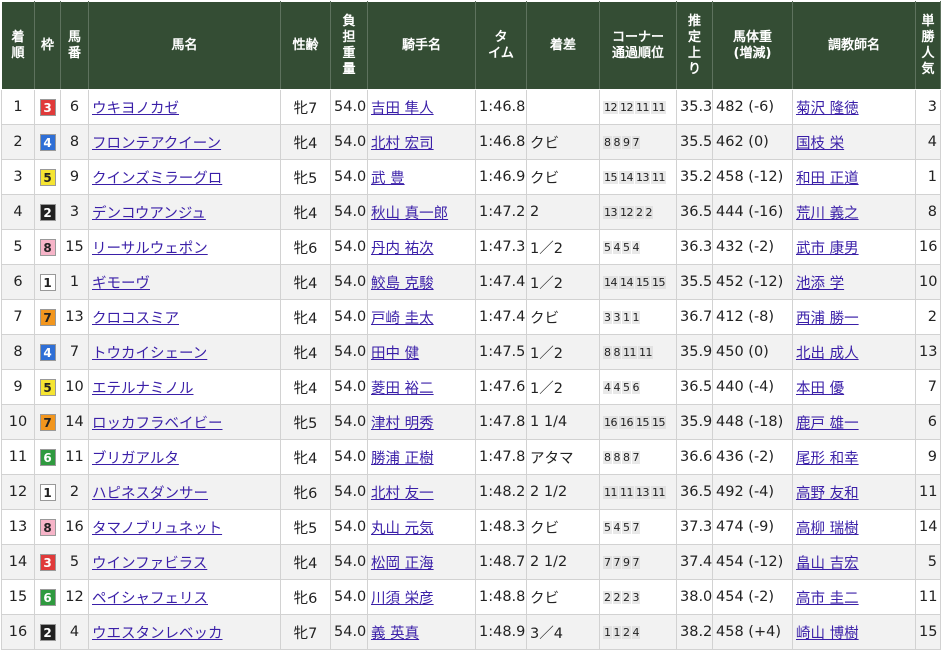 The width and height of the screenshot is (941, 660). What do you see at coordinates (395, 634) in the screenshot?
I see `jockey-link: 義 英真` at bounding box center [395, 634].